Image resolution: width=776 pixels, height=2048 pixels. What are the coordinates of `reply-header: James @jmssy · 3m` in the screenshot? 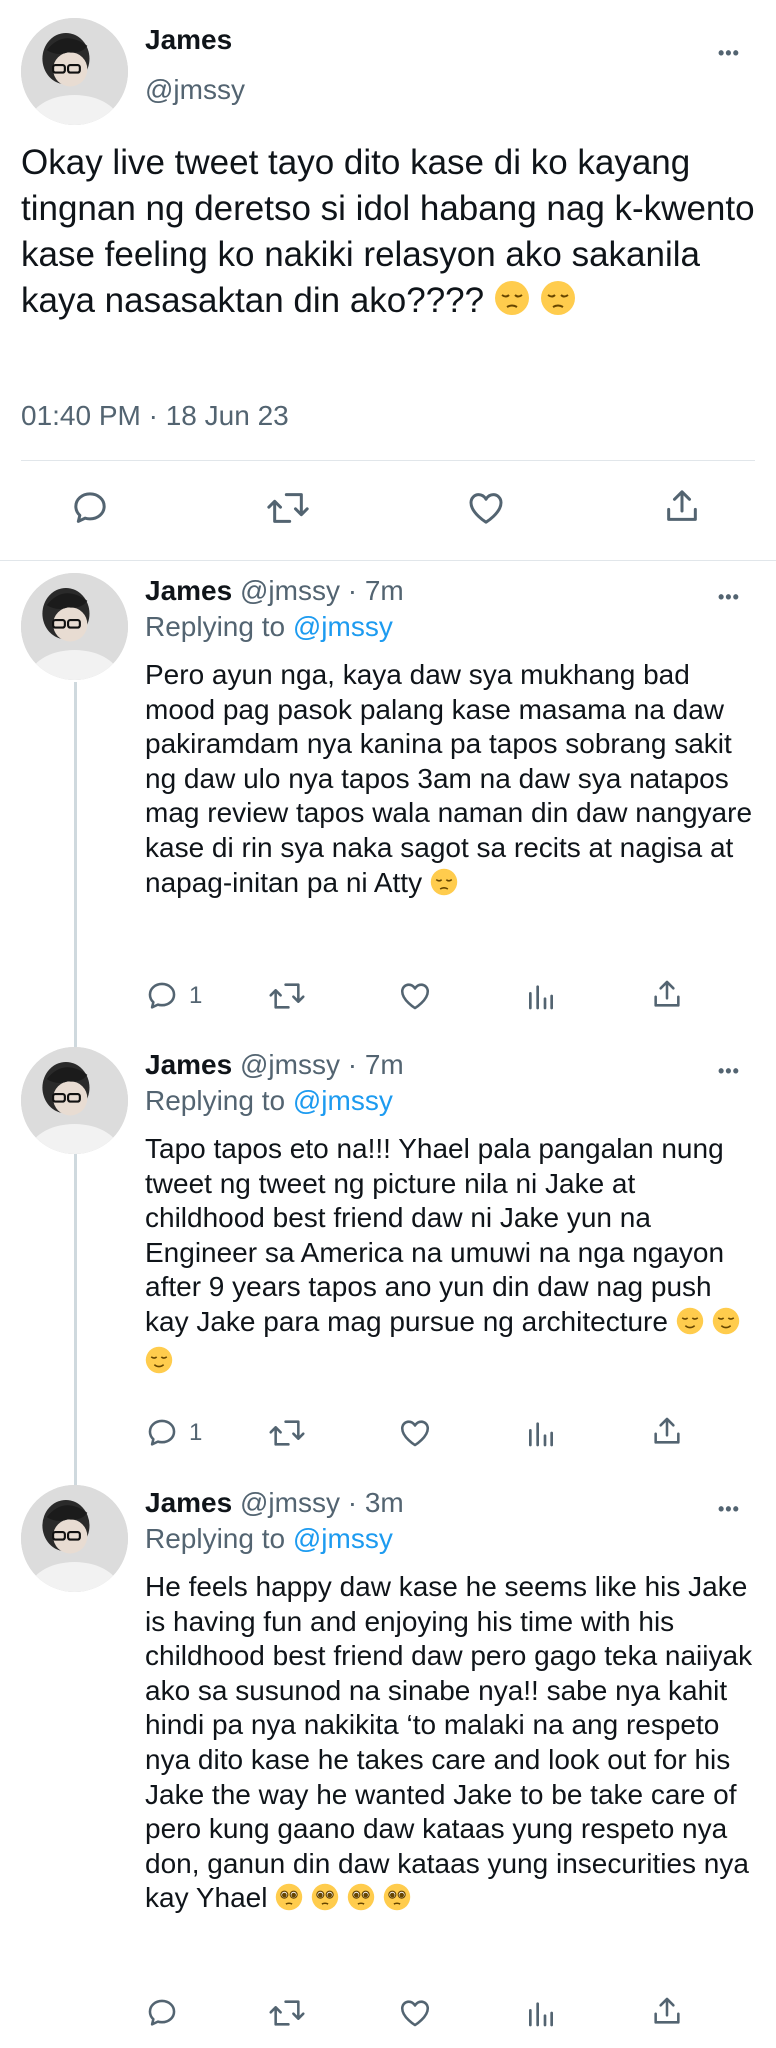 It's located at (274, 1503).